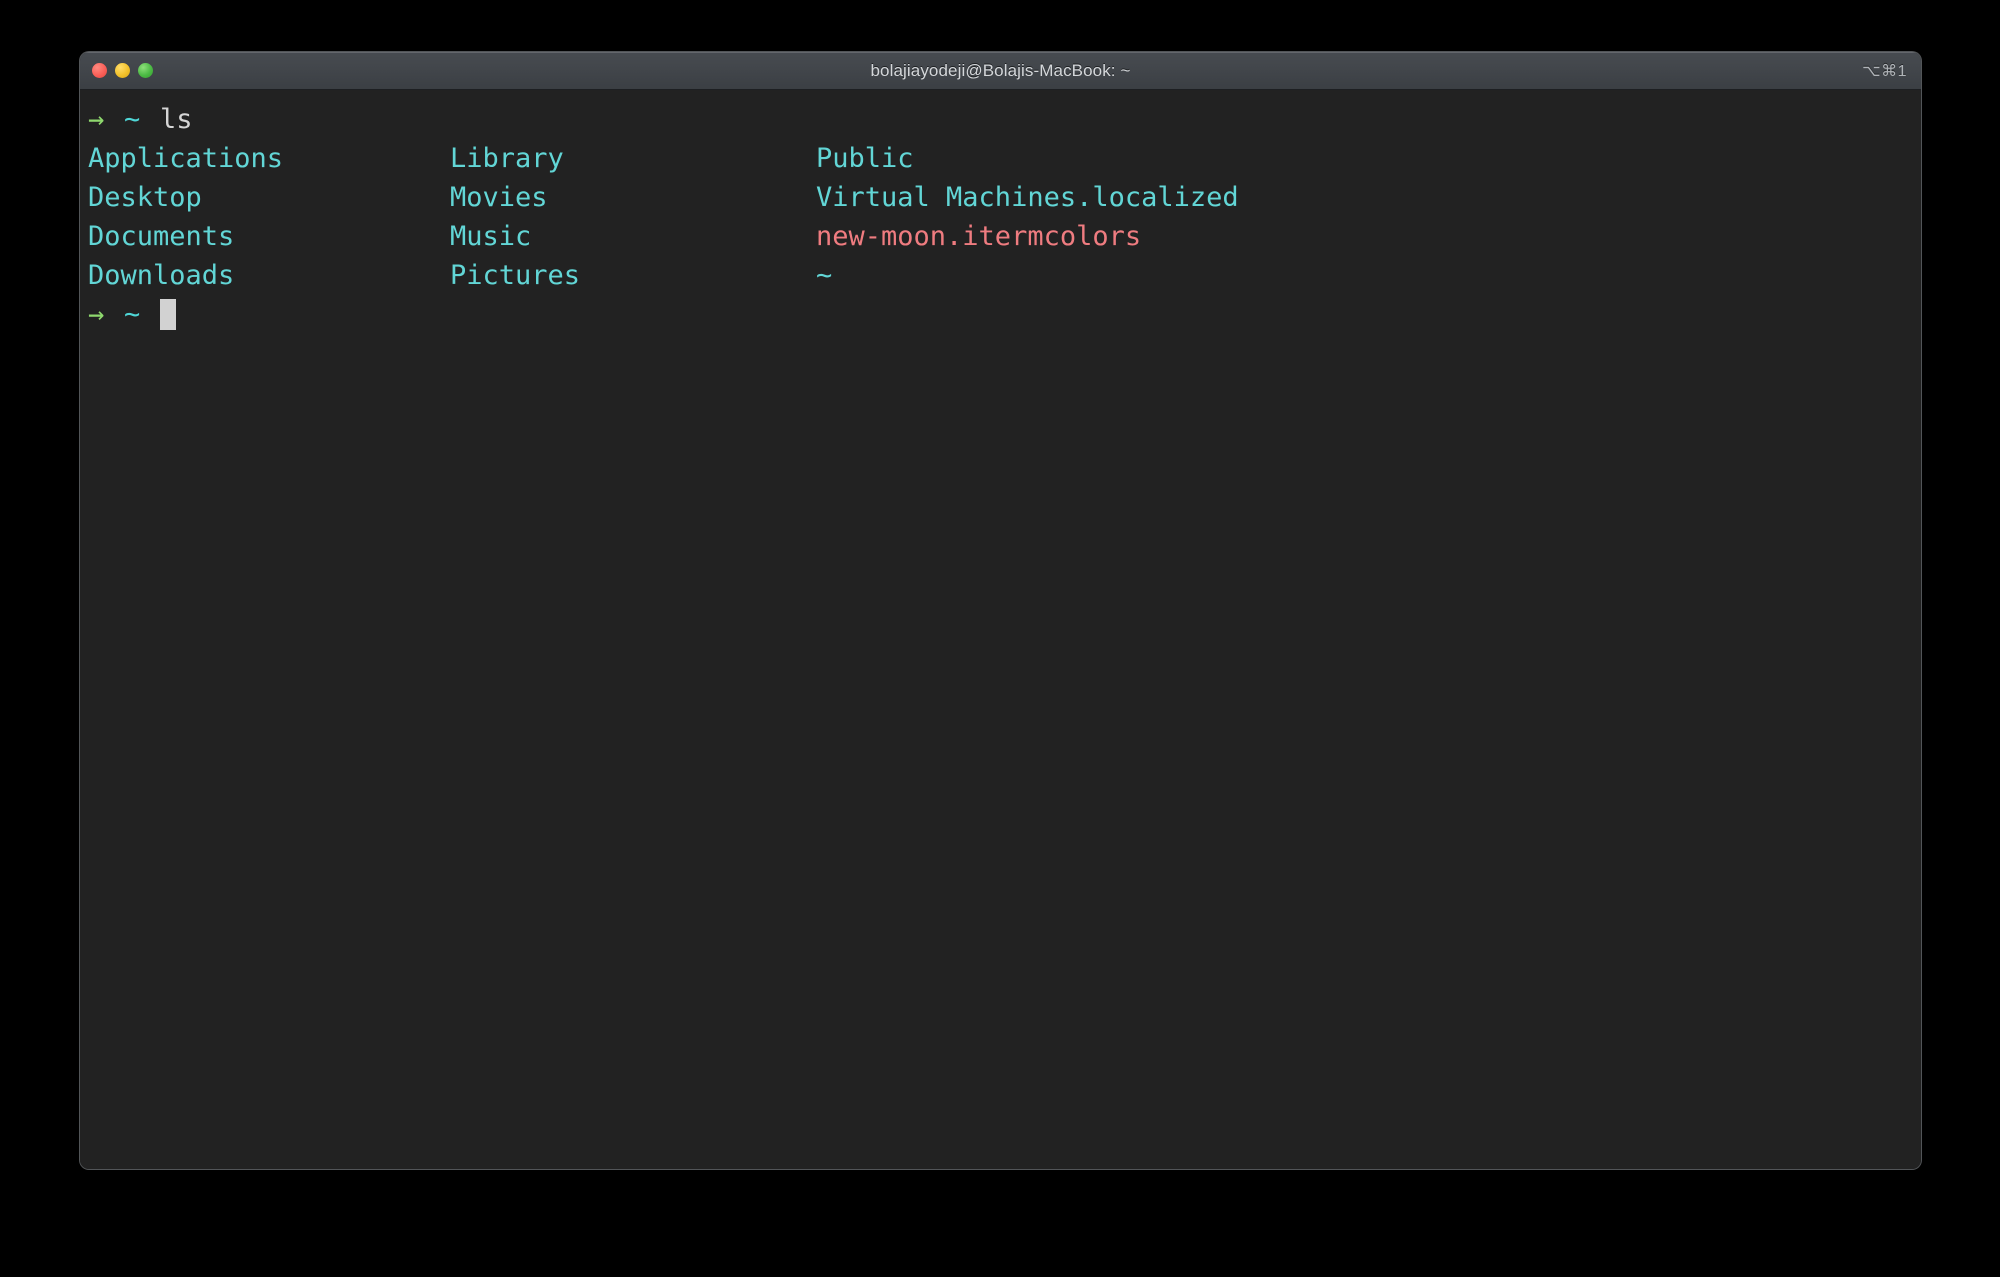 The height and width of the screenshot is (1277, 2000). What do you see at coordinates (1000, 158) in the screenshot?
I see `ls-output-row: Applications Library Public` at bounding box center [1000, 158].